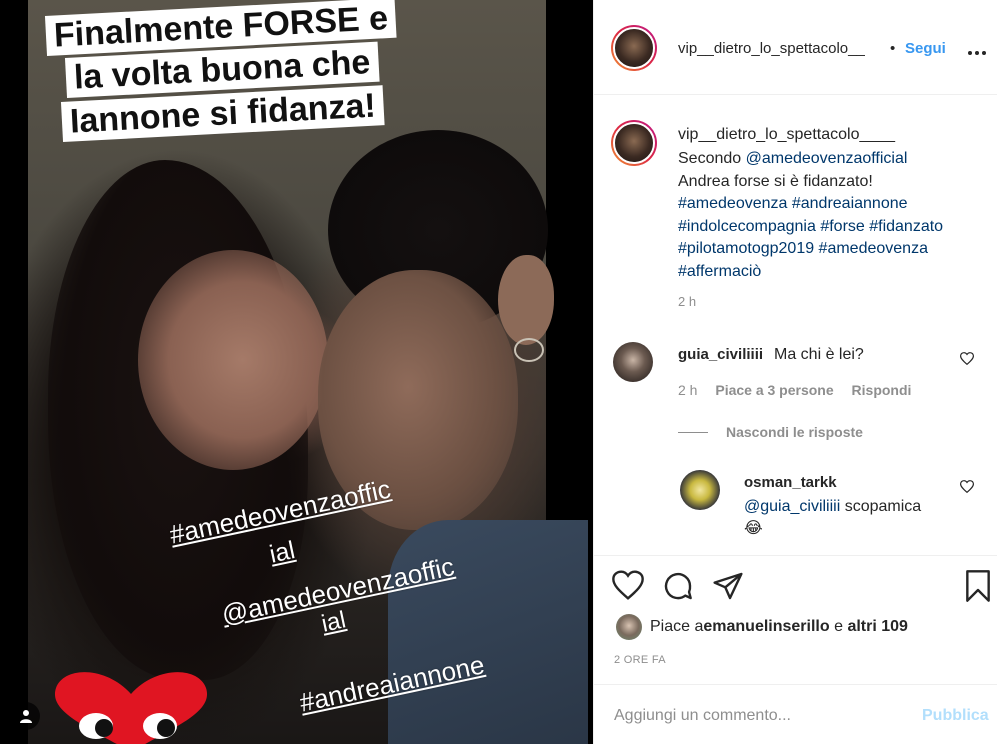 The height and width of the screenshot is (744, 997). I want to click on likes-summary: Piace a emanuelinserillo e altri 109, so click(762, 627).